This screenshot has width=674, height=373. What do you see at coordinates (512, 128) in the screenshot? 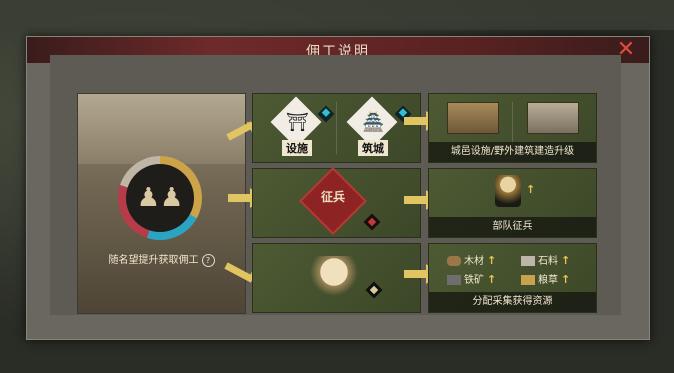
I see `row1-result-panel: 城邑设施/野外建筑建造升级` at bounding box center [512, 128].